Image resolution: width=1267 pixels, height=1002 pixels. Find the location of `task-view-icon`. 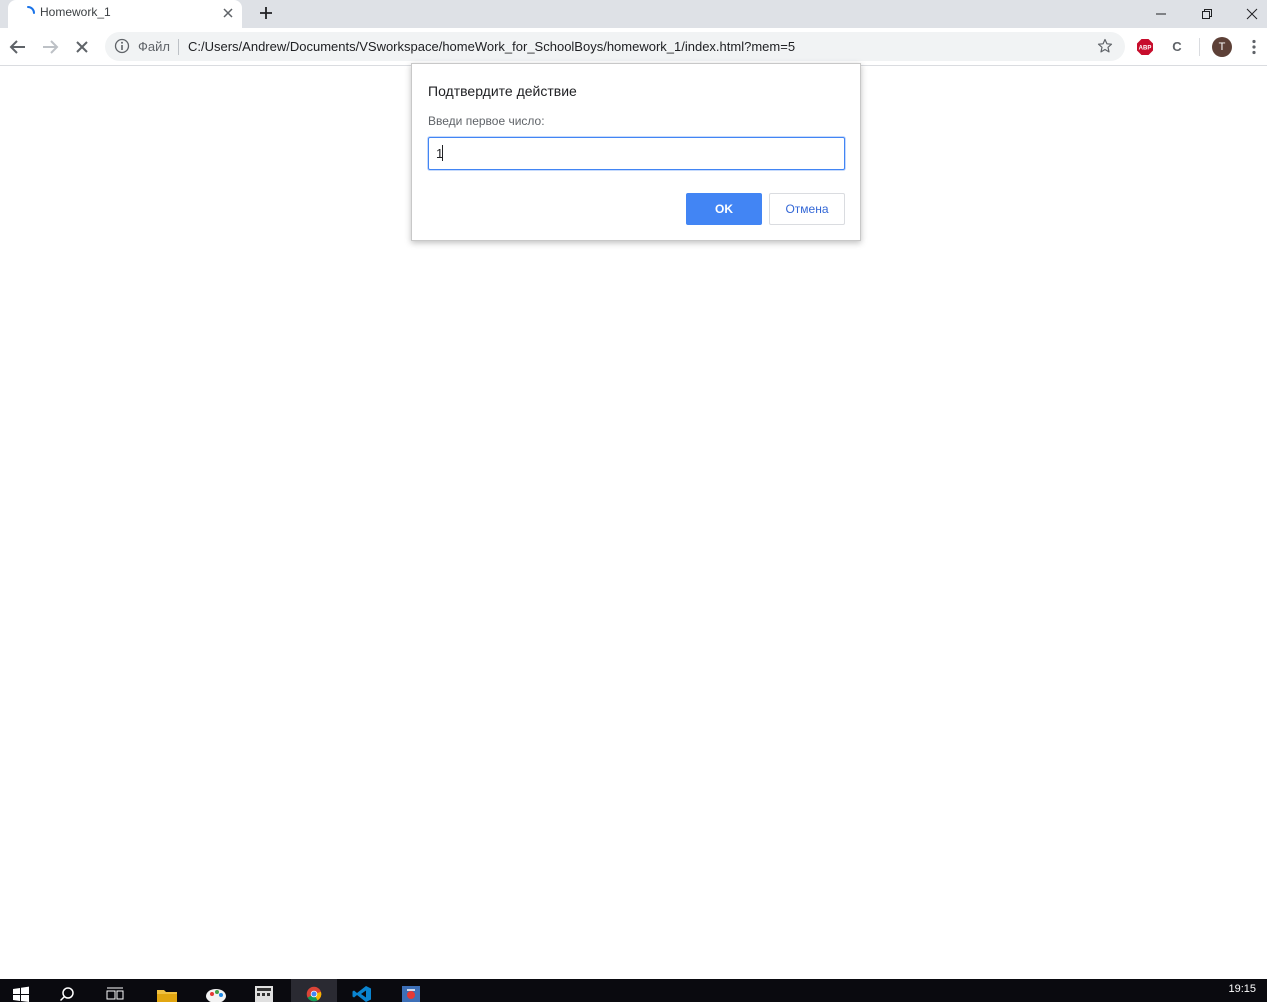

task-view-icon is located at coordinates (115, 993).